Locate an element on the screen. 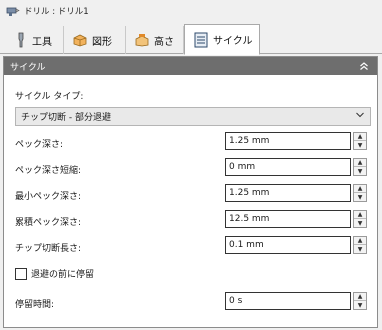 Image resolution: width=382 pixels, height=330 pixels. peck-reduction-spinner: ▲ ▼ is located at coordinates (360, 167).